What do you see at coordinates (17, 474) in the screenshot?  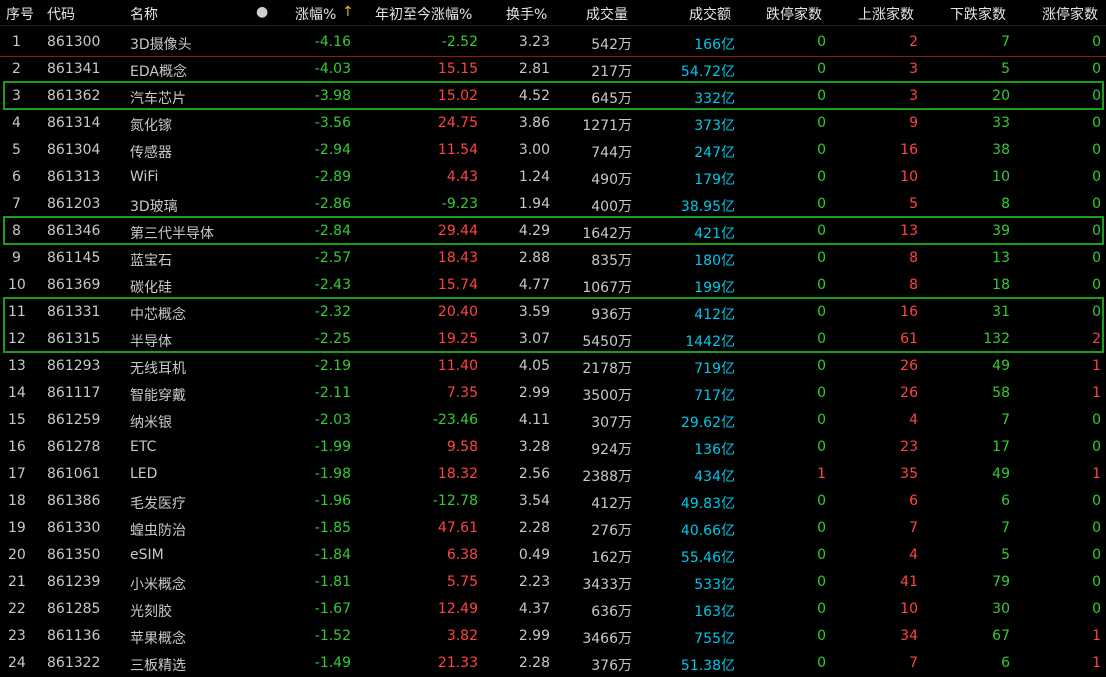 I see `cell-seq: 17` at bounding box center [17, 474].